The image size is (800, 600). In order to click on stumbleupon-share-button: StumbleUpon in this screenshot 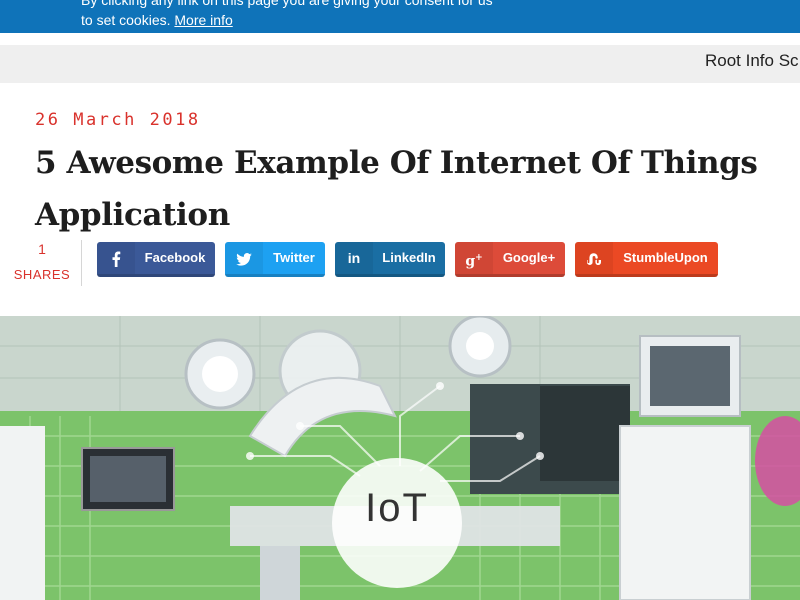, I will do `click(646, 259)`.